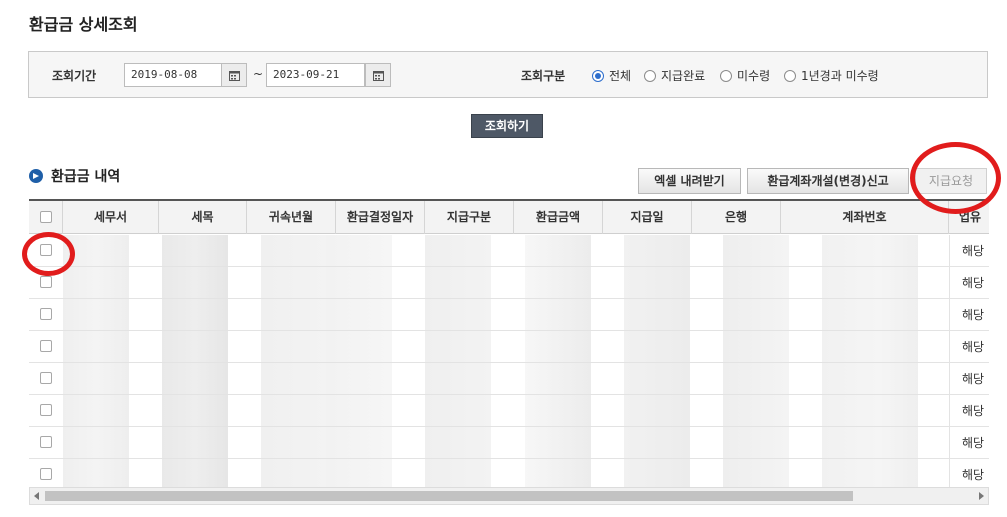 The width and height of the screenshot is (1007, 517). I want to click on period-label: 조회기간, so click(74, 76).